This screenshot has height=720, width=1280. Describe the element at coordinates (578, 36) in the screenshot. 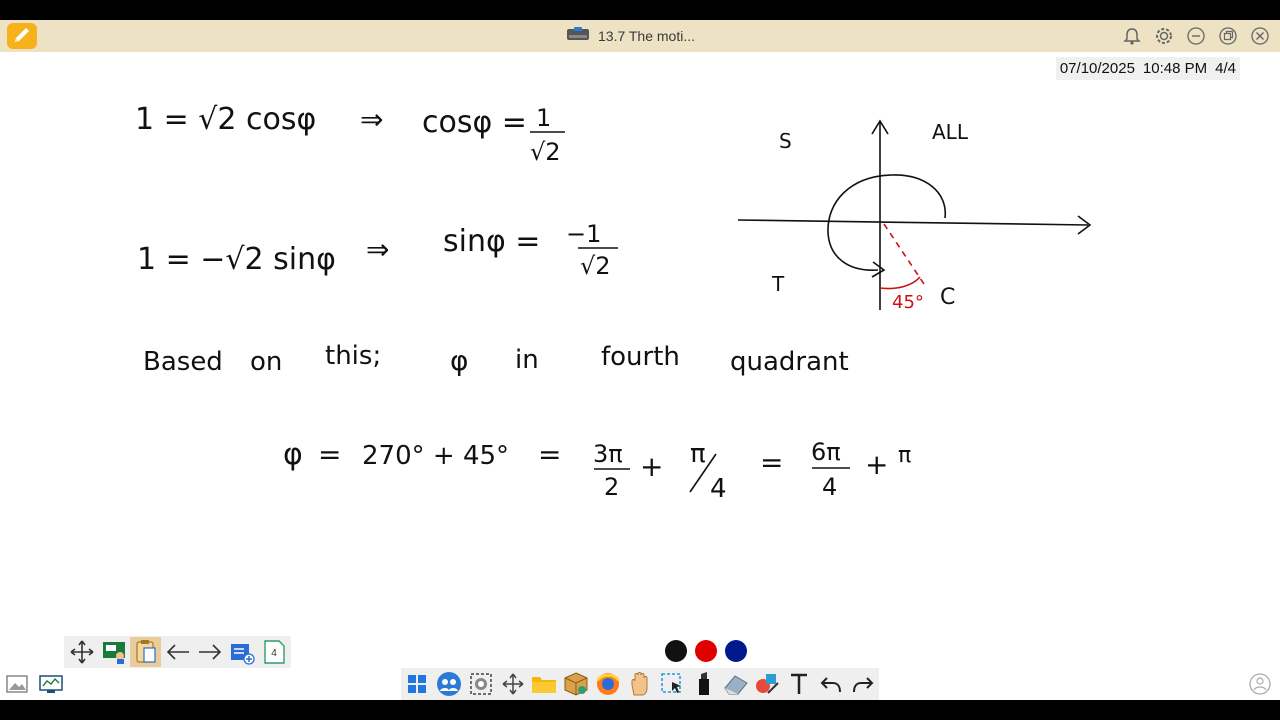

I see `drive-icon` at that location.